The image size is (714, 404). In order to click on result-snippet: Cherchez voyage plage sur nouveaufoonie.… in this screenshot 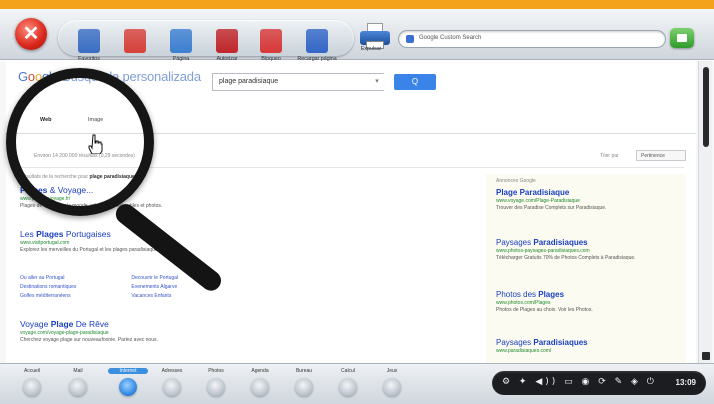, I will do `click(89, 340)`.